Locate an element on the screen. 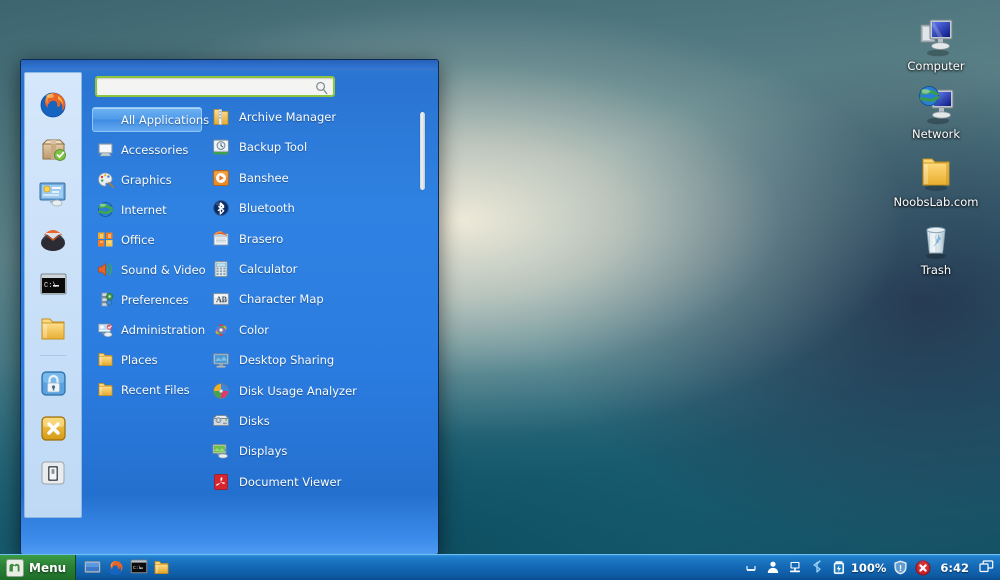  administration-icon is located at coordinates (105, 329).